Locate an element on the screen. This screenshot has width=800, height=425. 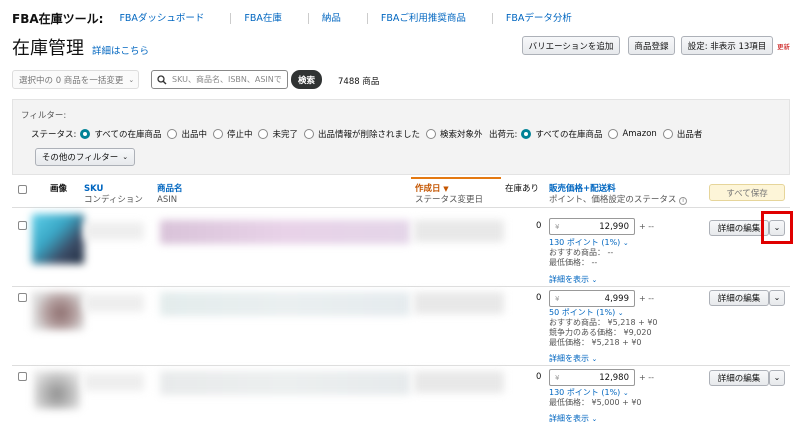
status-all-label: すべての在庫商品 is located at coordinates (128, 135).